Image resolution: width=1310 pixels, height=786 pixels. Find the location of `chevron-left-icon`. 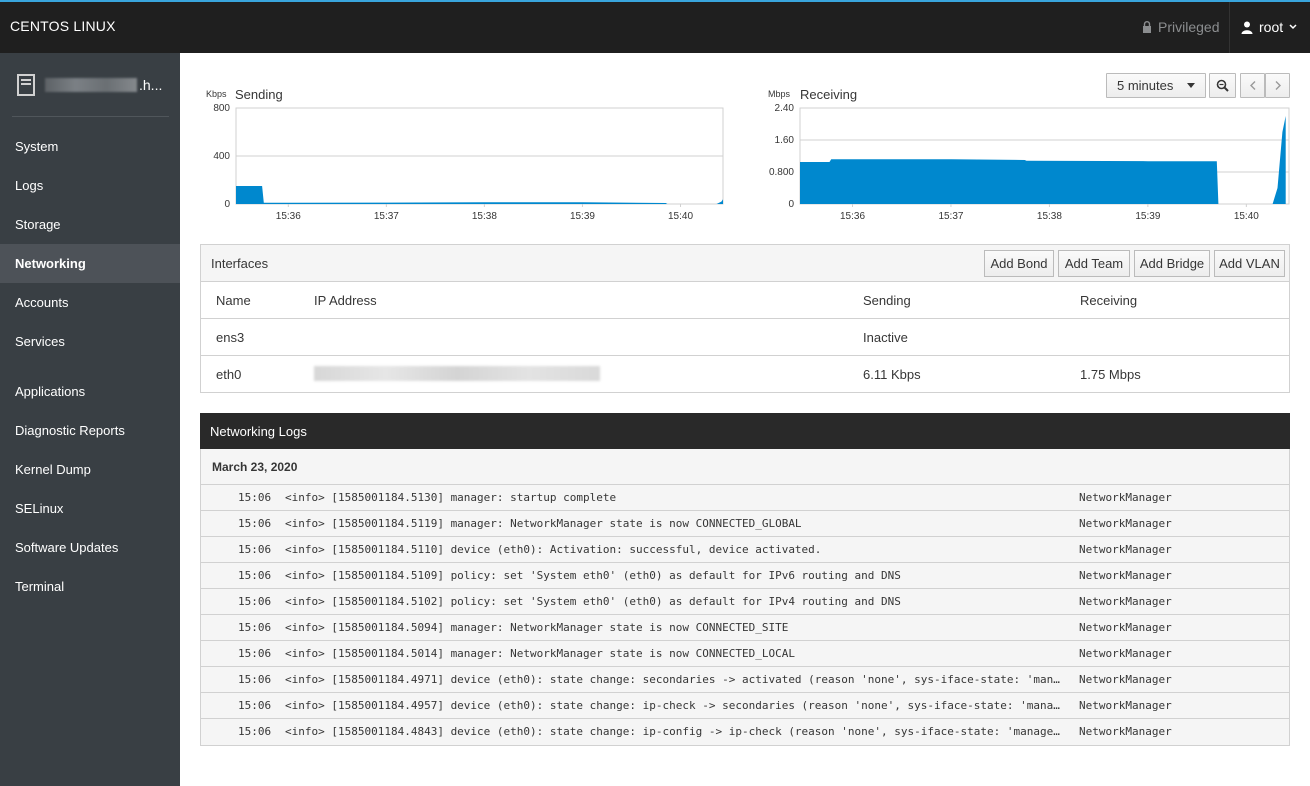

chevron-left-icon is located at coordinates (1252, 85).